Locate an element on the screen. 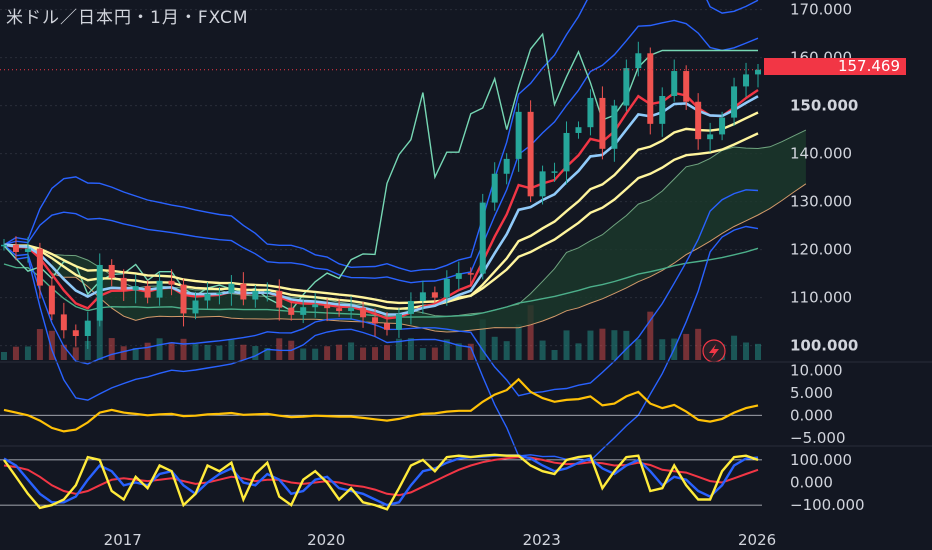 The width and height of the screenshot is (932, 550). y-tick-label: 110.000 is located at coordinates (821, 298).